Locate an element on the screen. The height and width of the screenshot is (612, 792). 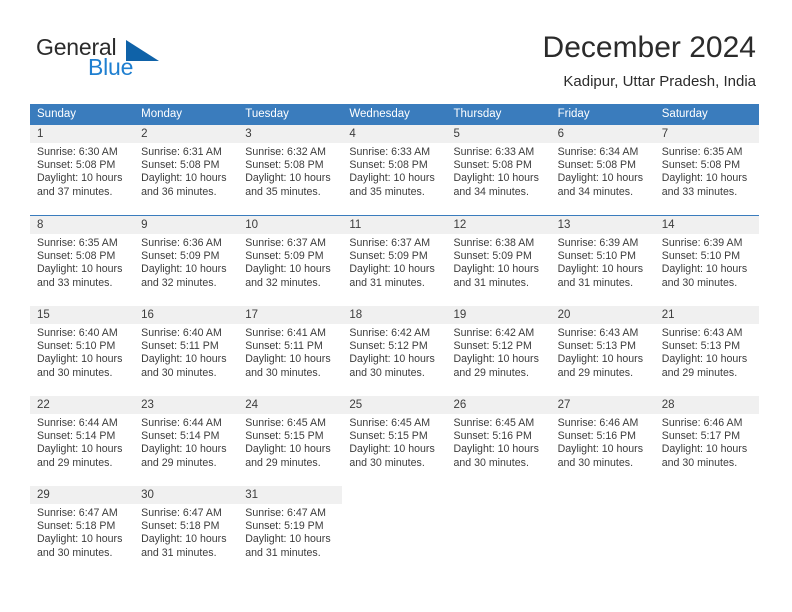
generalblue-logo: General Blue is located at coordinates (126, 60).